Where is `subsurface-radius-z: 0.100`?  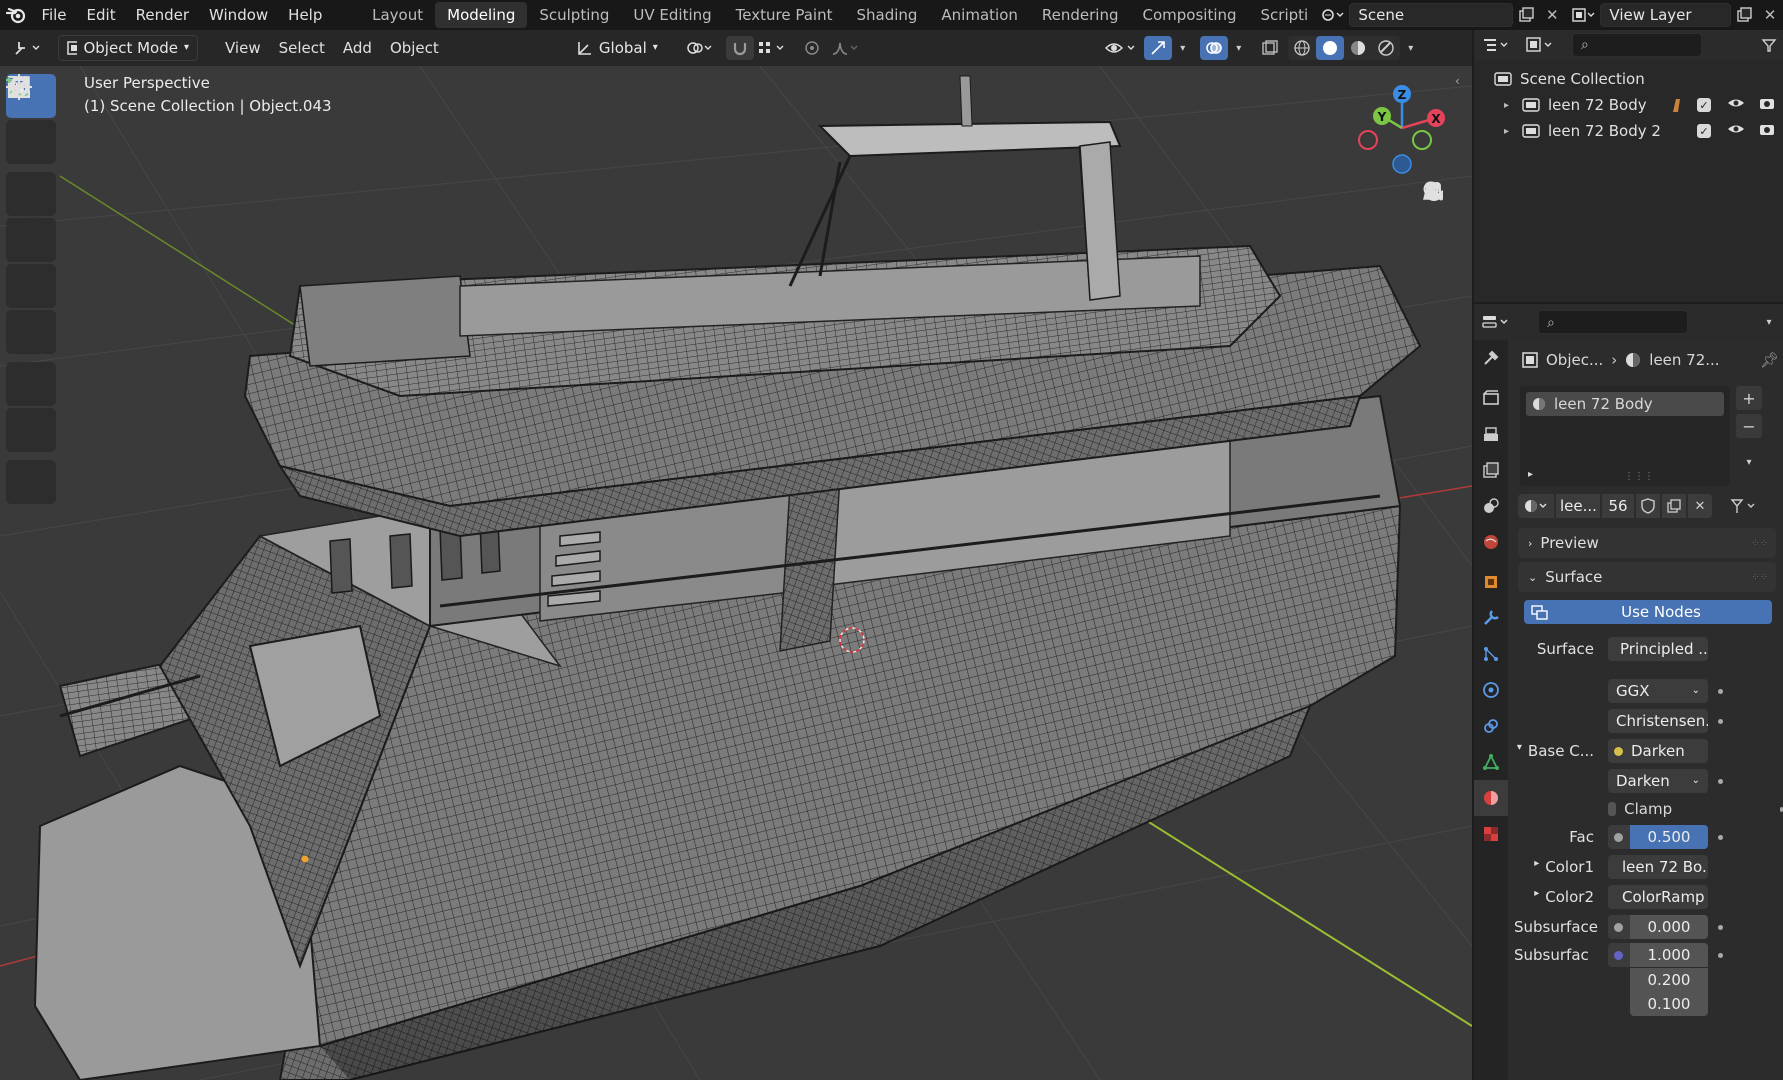 subsurface-radius-z: 0.100 is located at coordinates (1669, 1004).